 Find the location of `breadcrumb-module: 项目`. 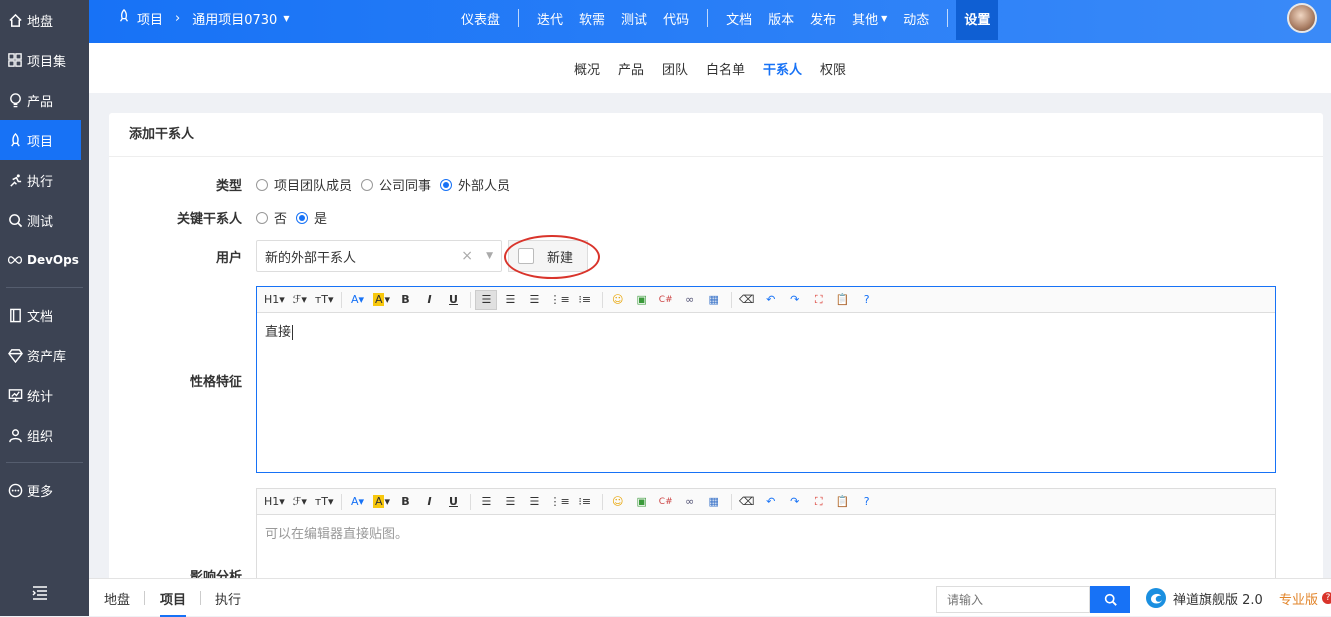

breadcrumb-module: 项目 is located at coordinates (150, 18).